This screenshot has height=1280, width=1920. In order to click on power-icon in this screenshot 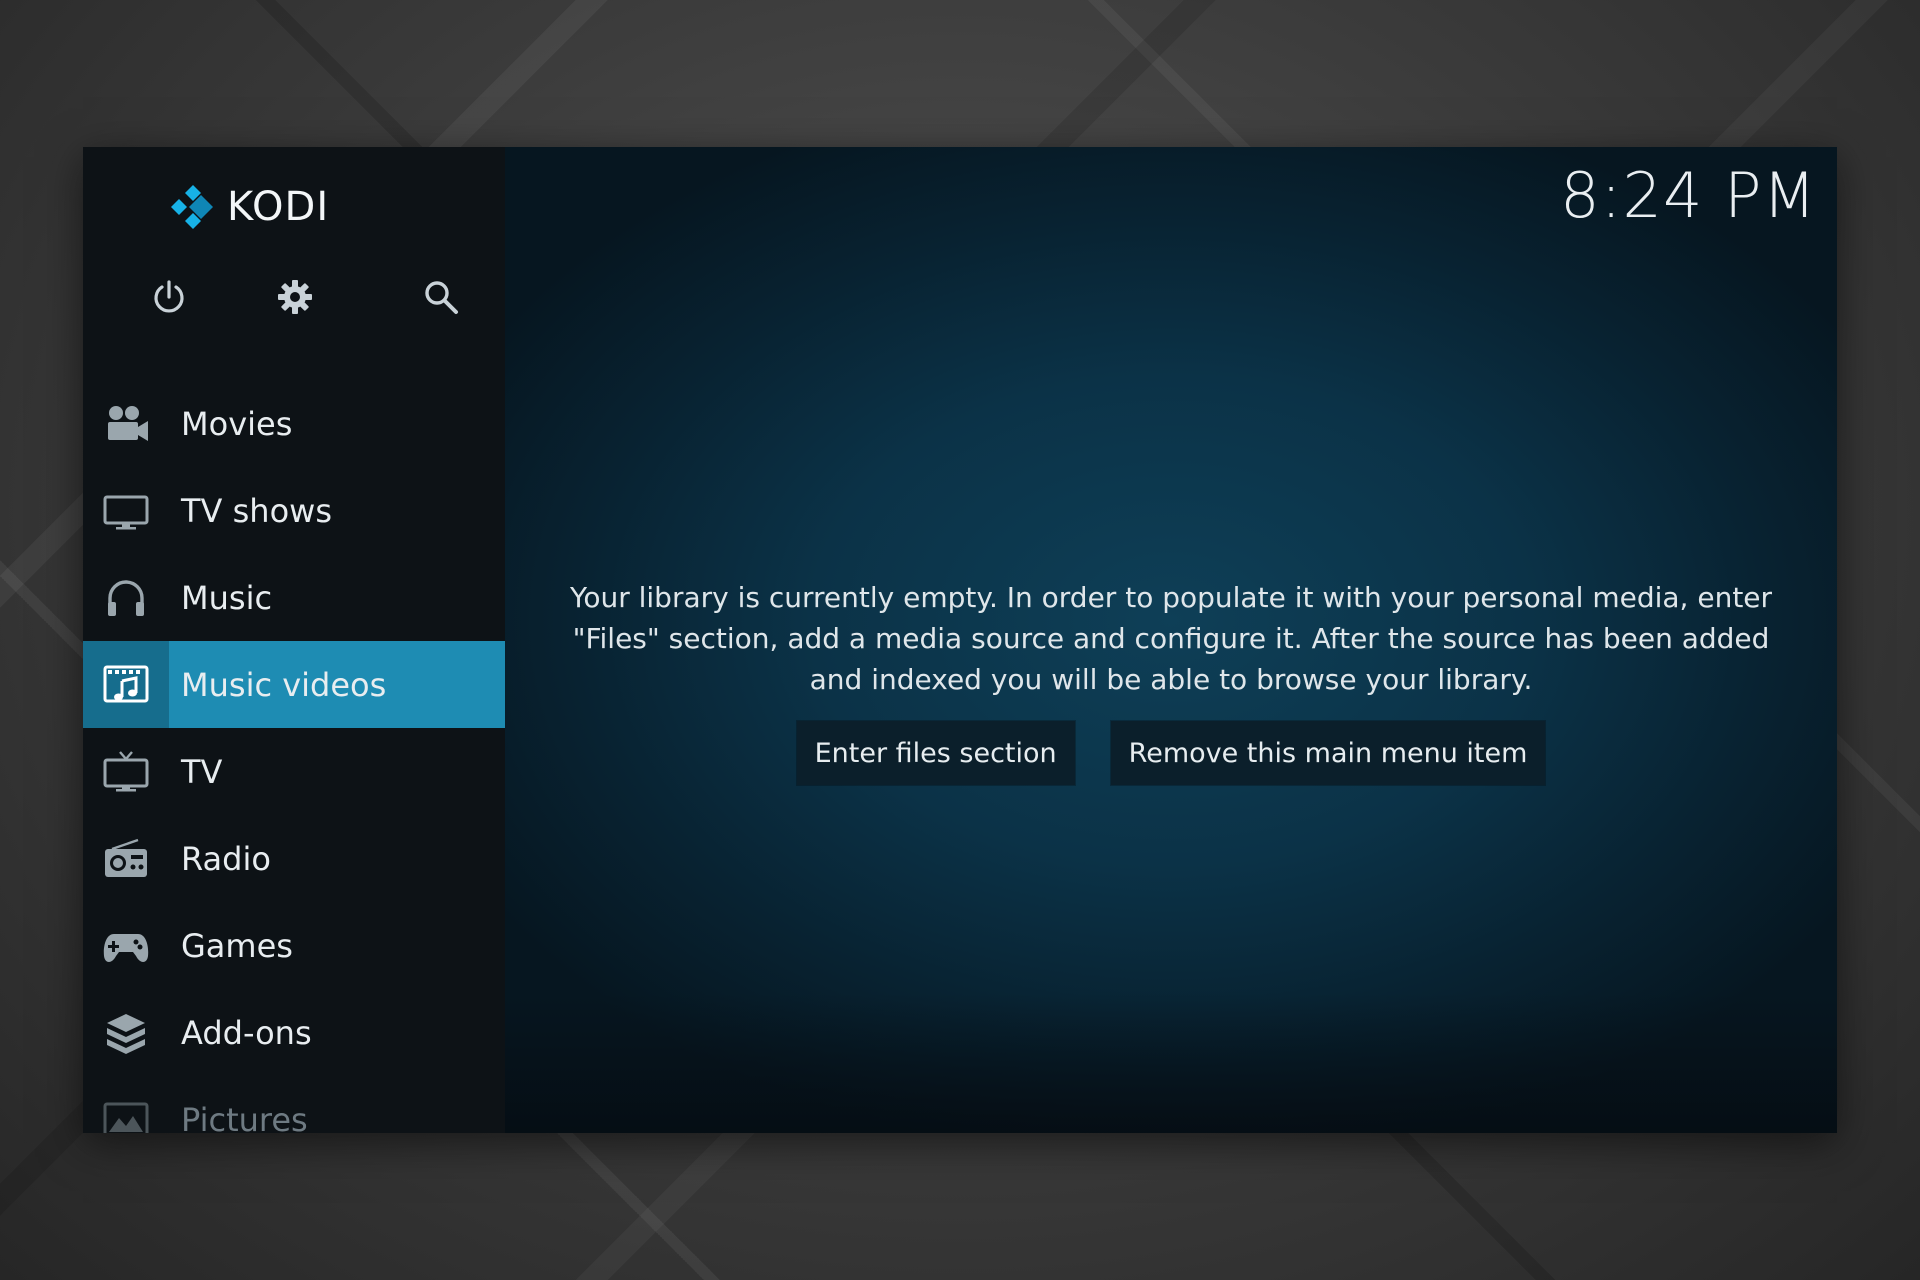, I will do `click(169, 297)`.